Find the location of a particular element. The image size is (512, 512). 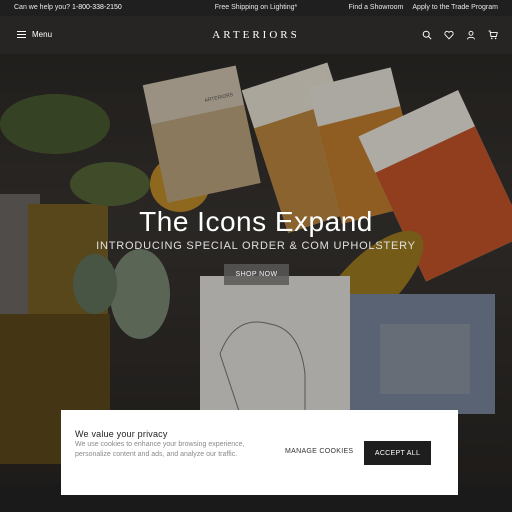

cart-icon is located at coordinates (493, 35).